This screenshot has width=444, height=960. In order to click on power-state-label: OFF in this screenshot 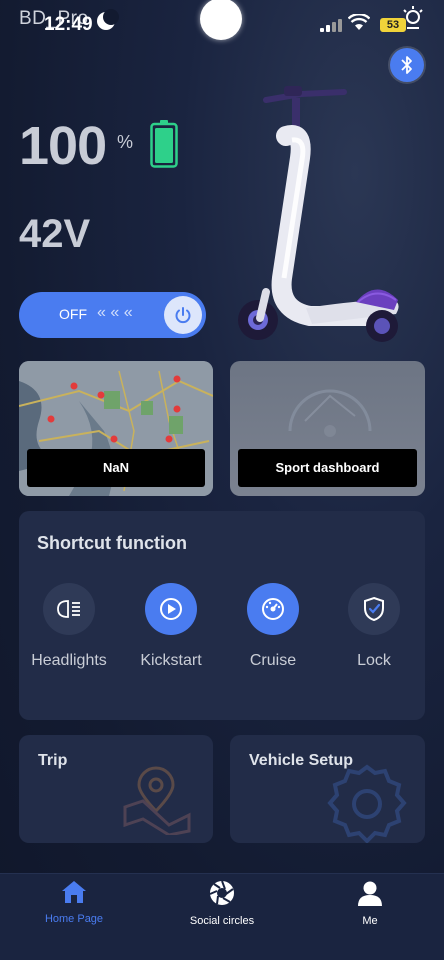, I will do `click(73, 314)`.